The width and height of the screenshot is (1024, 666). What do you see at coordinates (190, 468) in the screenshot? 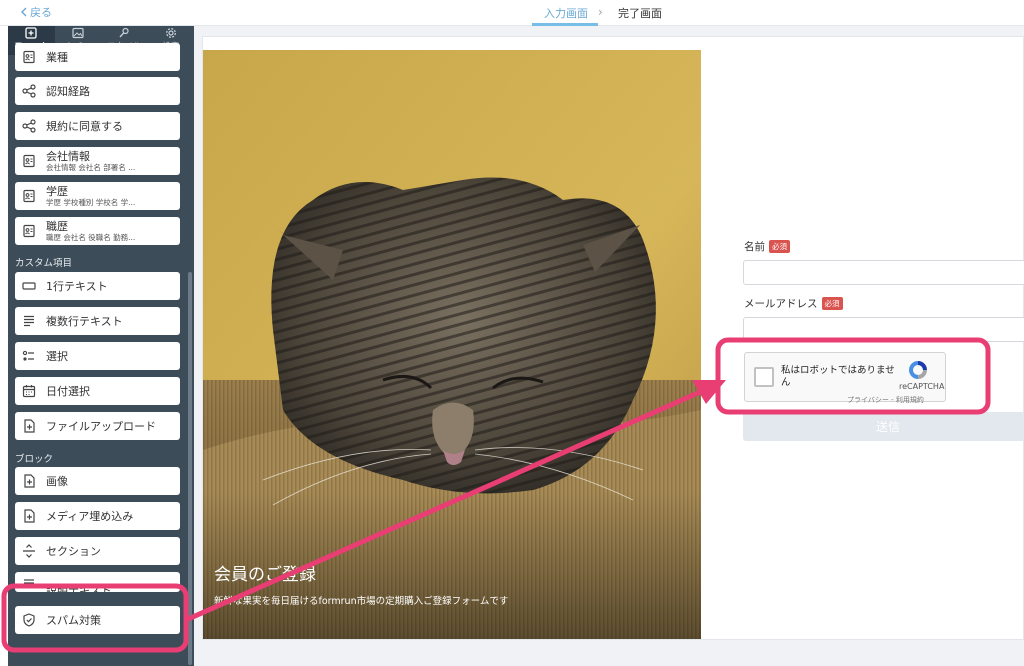
I see `sidebar-scrollbar` at bounding box center [190, 468].